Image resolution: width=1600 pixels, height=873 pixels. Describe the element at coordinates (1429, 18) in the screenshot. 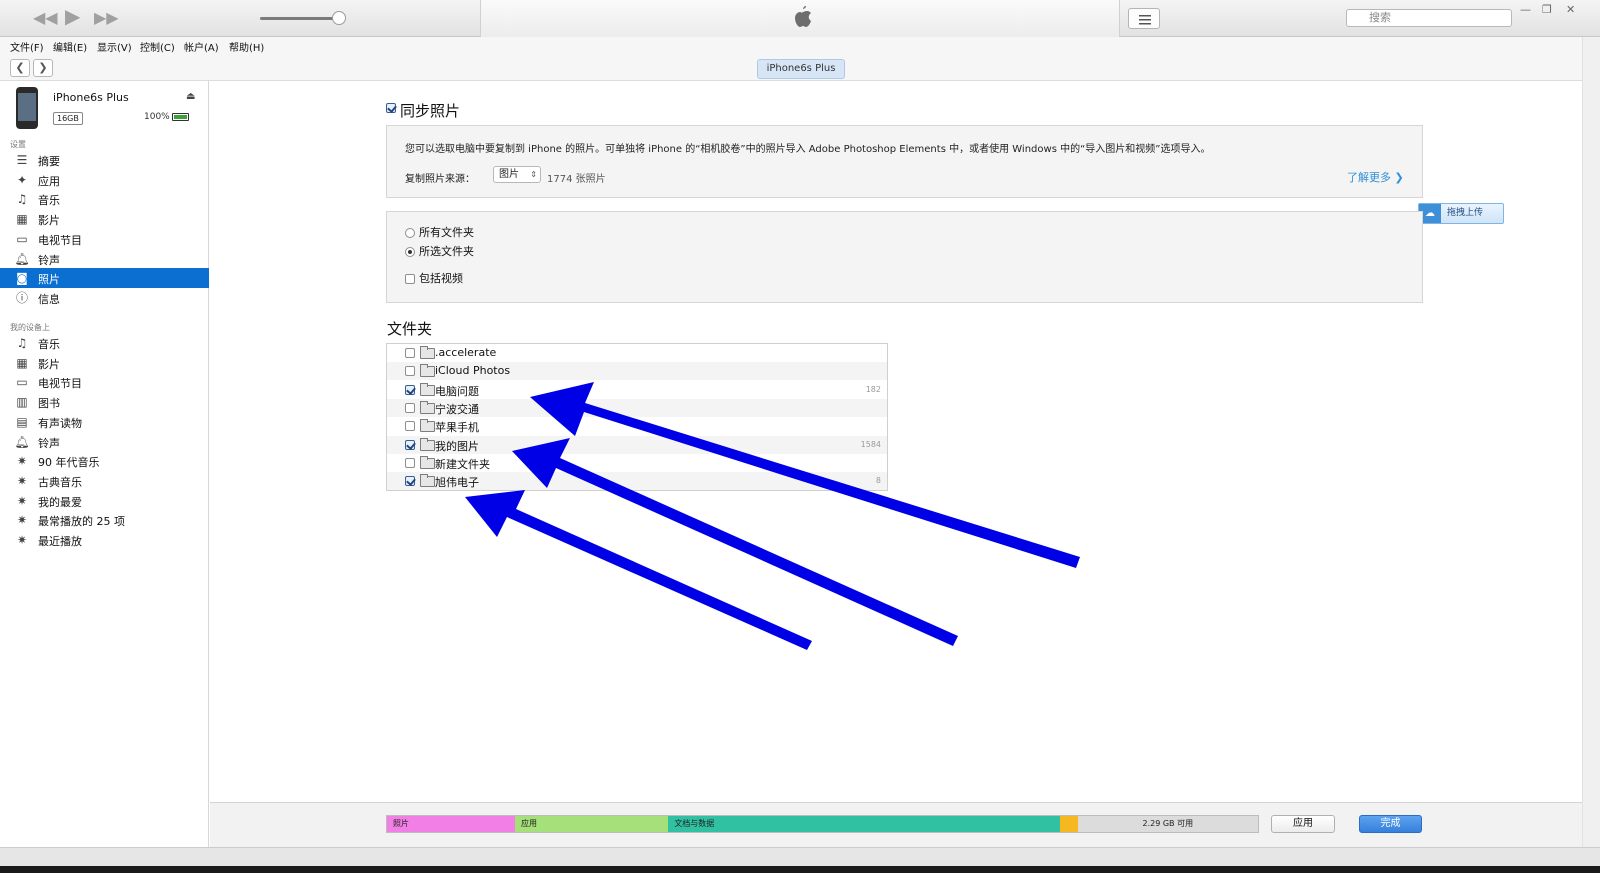

I see `search-input: 搜索` at that location.